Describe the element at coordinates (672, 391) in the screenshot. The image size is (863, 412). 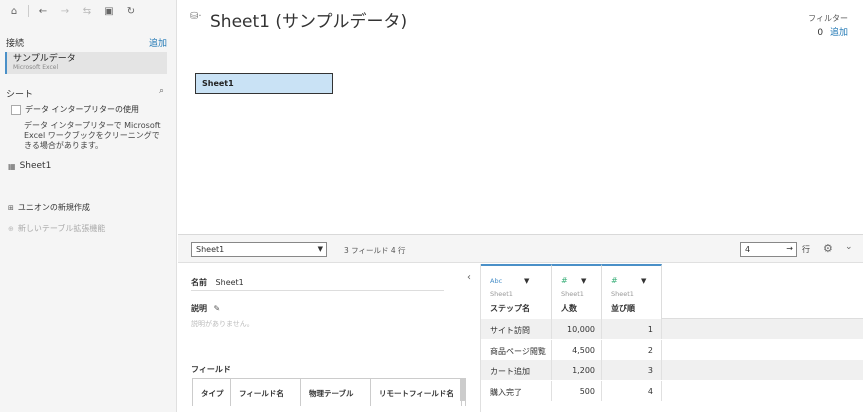
I see `table-row: 購入完了 500 4` at that location.